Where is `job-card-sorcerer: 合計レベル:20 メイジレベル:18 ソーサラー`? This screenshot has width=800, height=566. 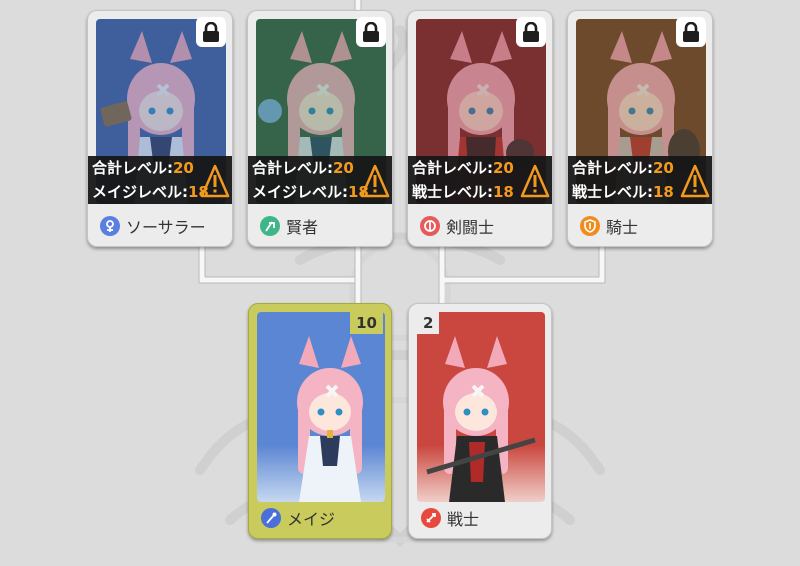
job-card-sorcerer: 合計レベル:20 メイジレベル:18 ソーサラー is located at coordinates (160, 128).